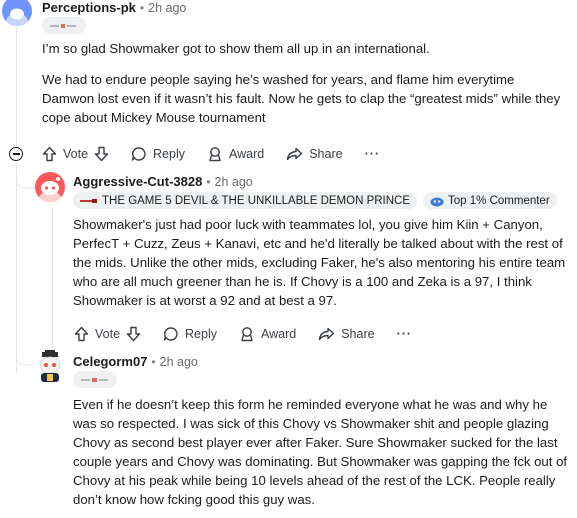  What do you see at coordinates (89, 7) in the screenshot?
I see `username: Perceptions-pk` at bounding box center [89, 7].